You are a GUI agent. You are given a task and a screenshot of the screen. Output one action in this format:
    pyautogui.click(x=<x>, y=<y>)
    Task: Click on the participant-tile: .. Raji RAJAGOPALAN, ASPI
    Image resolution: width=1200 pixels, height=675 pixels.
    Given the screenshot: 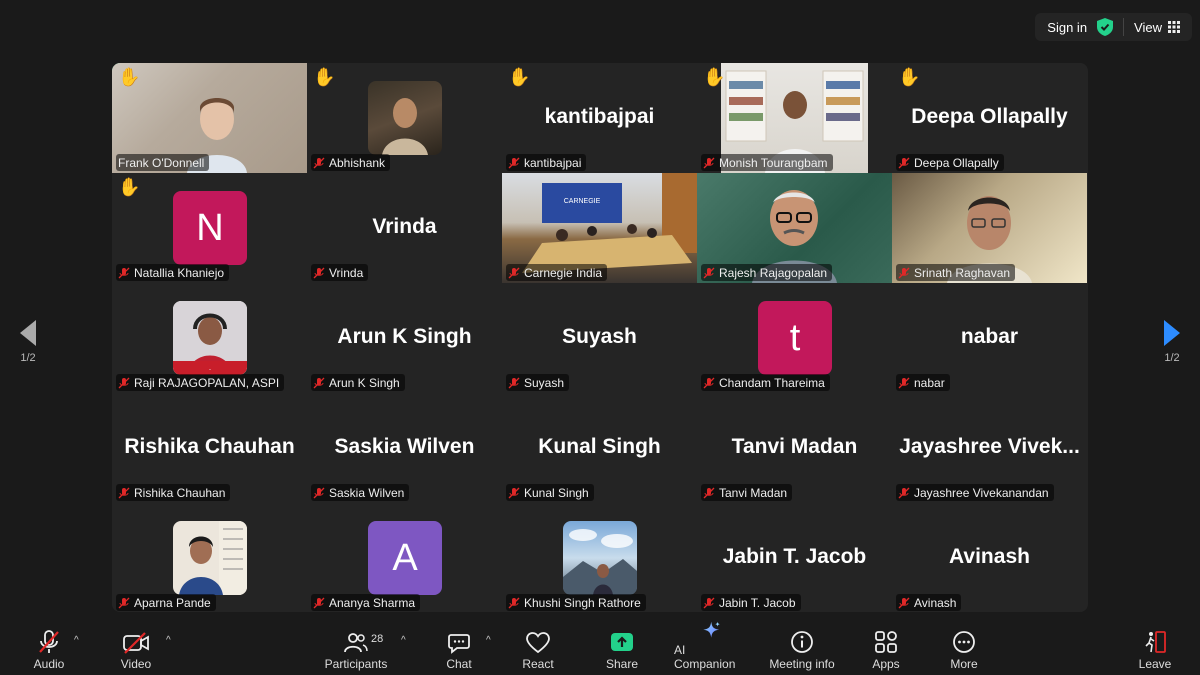 What is the action you would take?
    pyautogui.click(x=209, y=338)
    